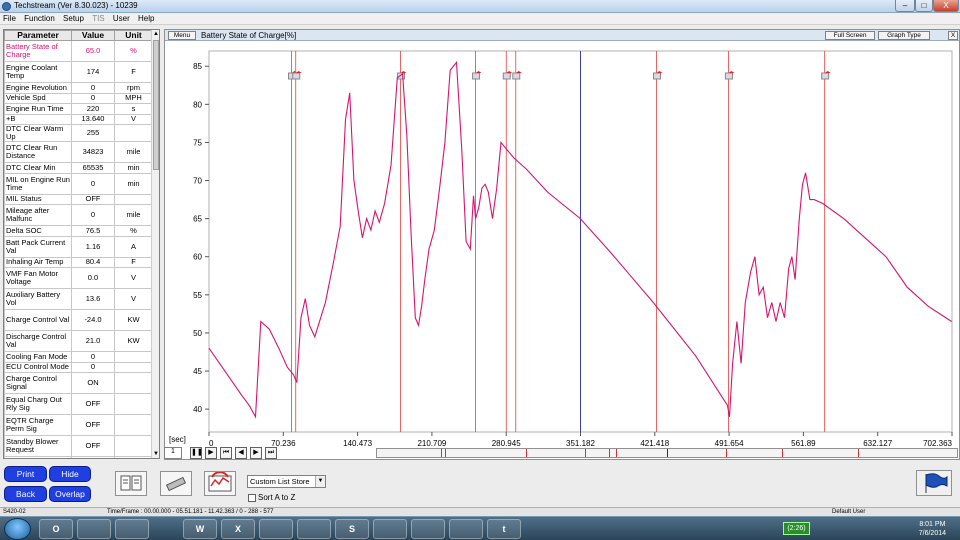 The image size is (960, 540). I want to click on table-row: Standby Blower Request OFF, so click(78, 446).